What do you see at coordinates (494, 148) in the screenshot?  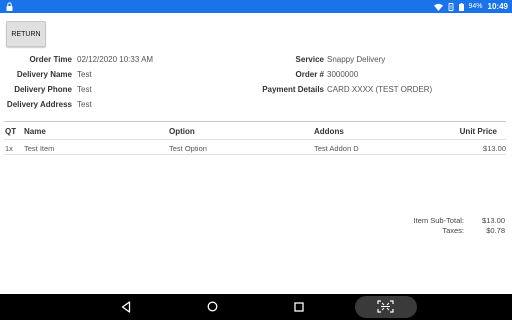 I see `row-unit-price: $13.00` at bounding box center [494, 148].